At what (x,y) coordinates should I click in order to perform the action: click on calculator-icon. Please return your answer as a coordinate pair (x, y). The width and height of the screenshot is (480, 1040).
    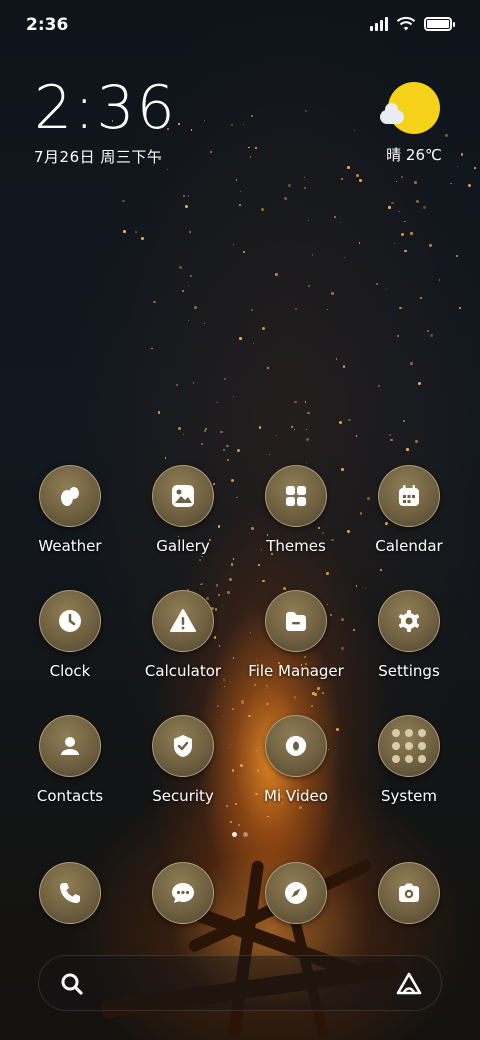
    Looking at the image, I should click on (183, 621).